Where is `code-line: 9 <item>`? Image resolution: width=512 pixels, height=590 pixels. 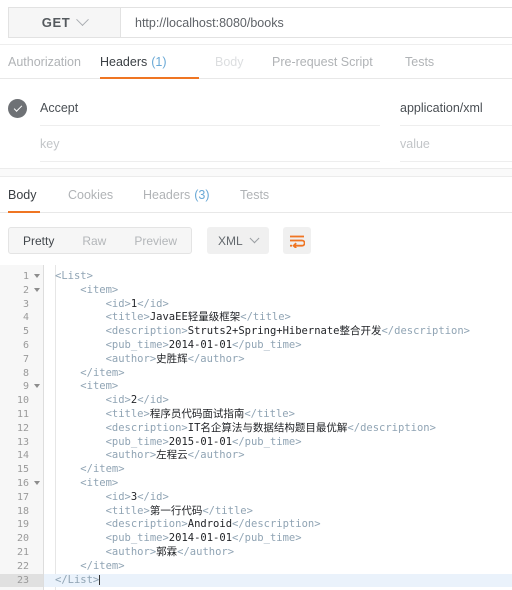 code-line: 9 <item> is located at coordinates (256, 387).